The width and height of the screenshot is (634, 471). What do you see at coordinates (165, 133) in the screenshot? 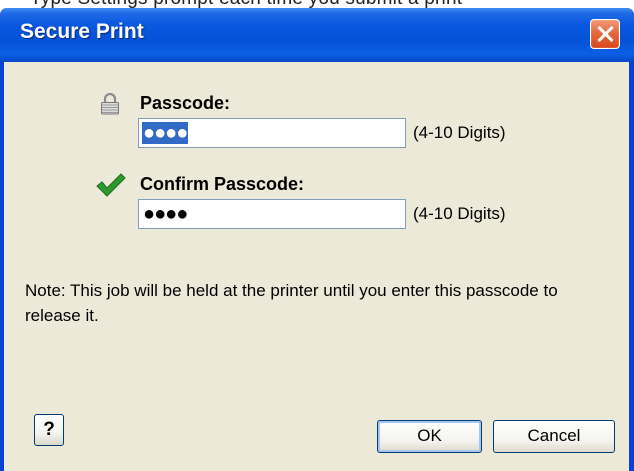
I see `passcode-value: ●●●●` at bounding box center [165, 133].